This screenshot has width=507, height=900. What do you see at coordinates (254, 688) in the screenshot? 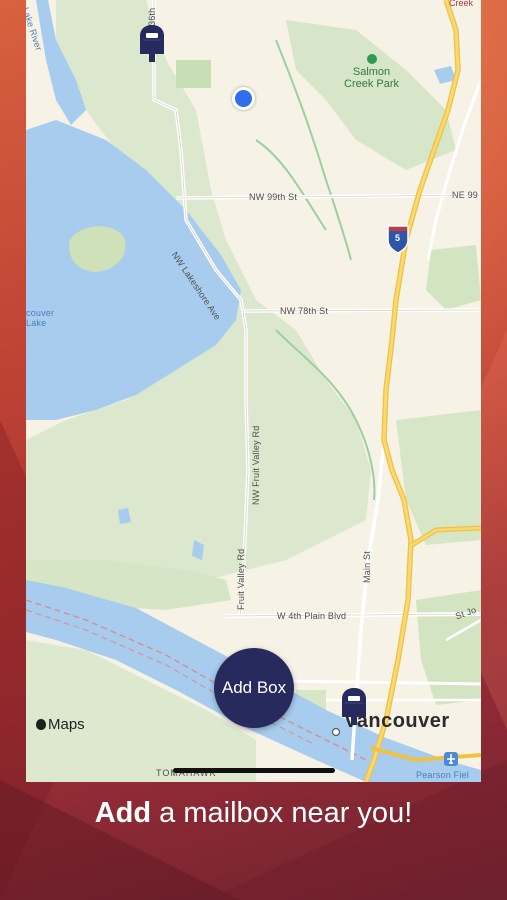
I see `add-box-button: Add Box` at bounding box center [254, 688].